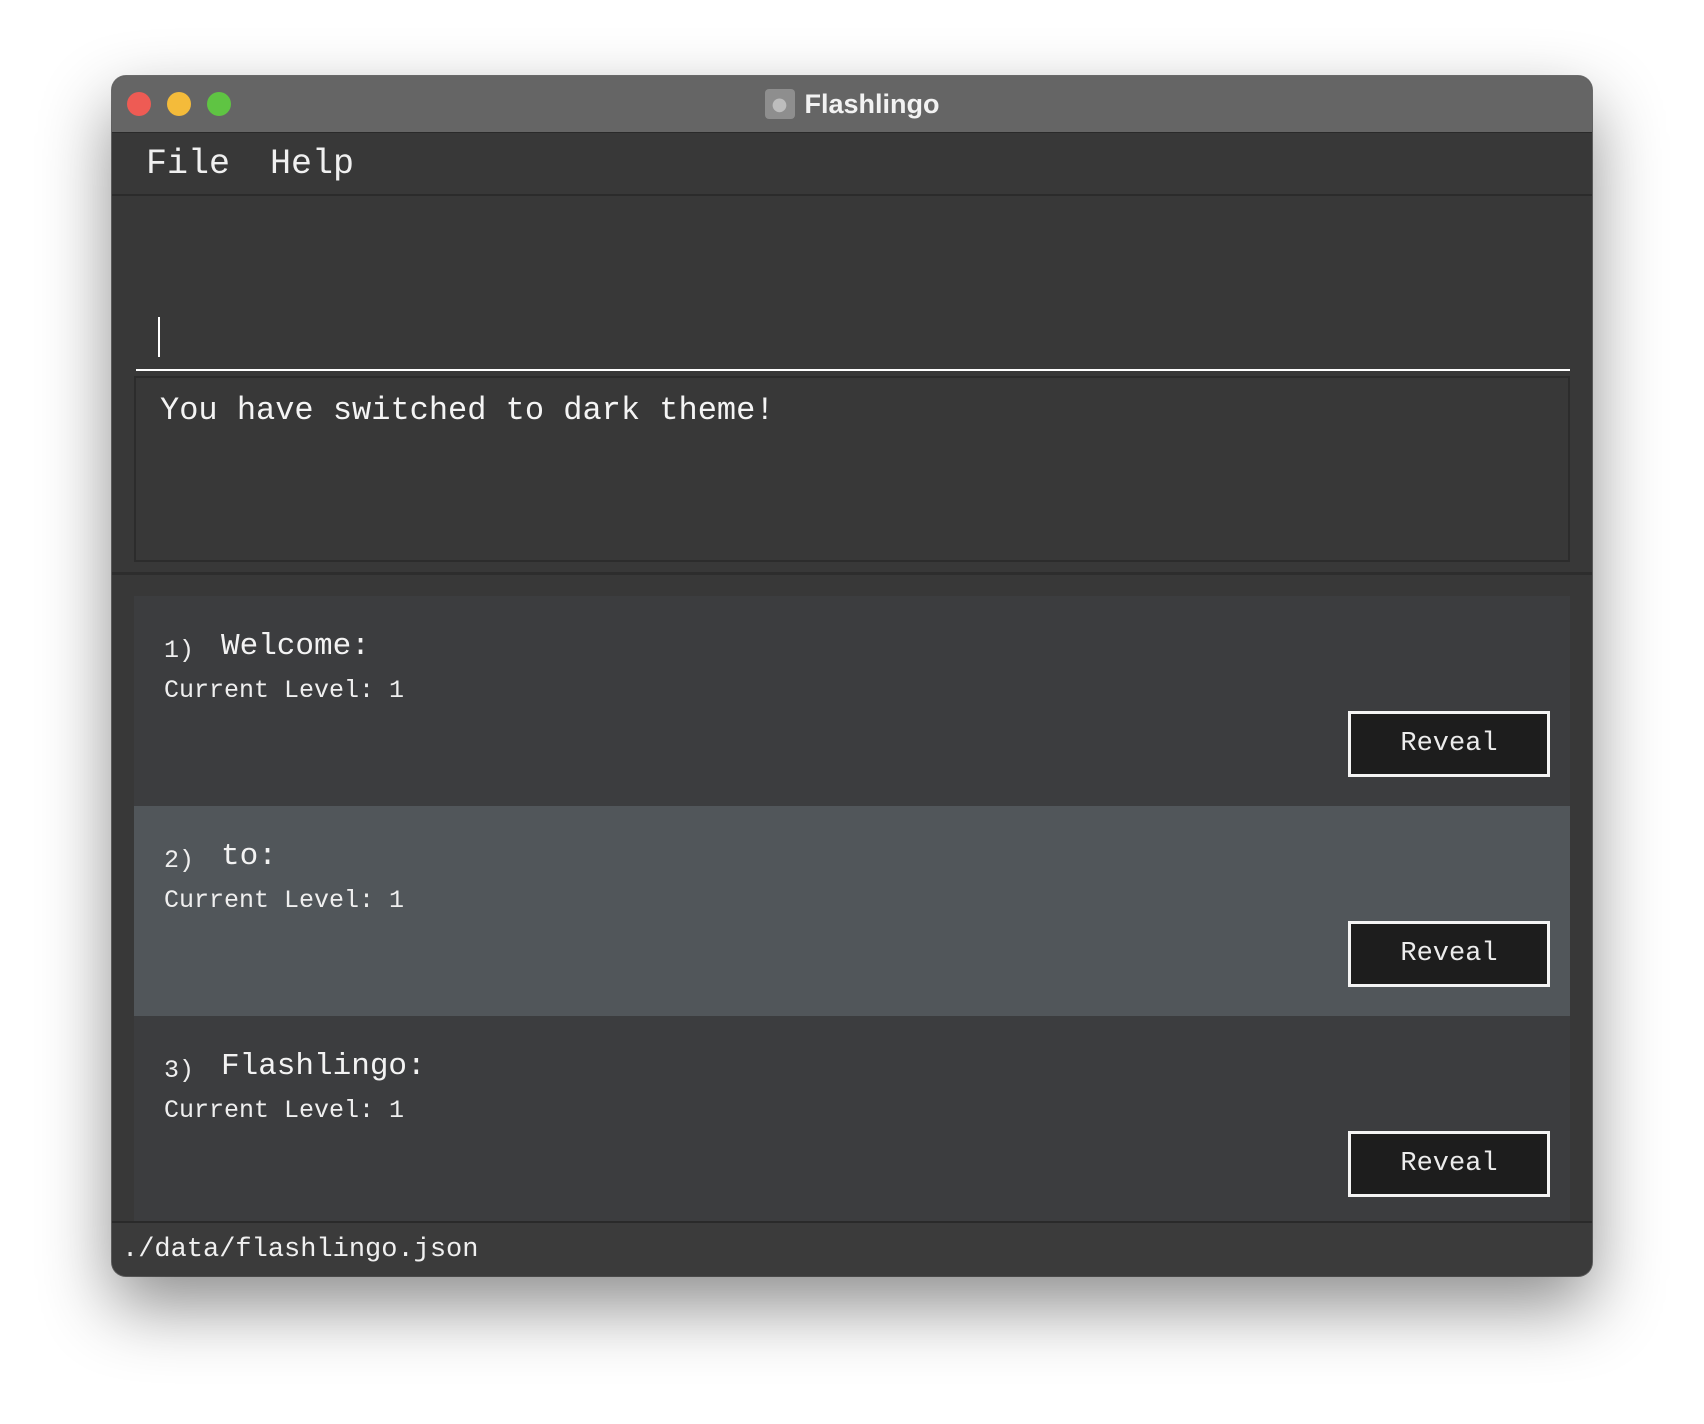 The width and height of the screenshot is (1704, 1424). Describe the element at coordinates (312, 164) in the screenshot. I see `menu-help: Help` at that location.